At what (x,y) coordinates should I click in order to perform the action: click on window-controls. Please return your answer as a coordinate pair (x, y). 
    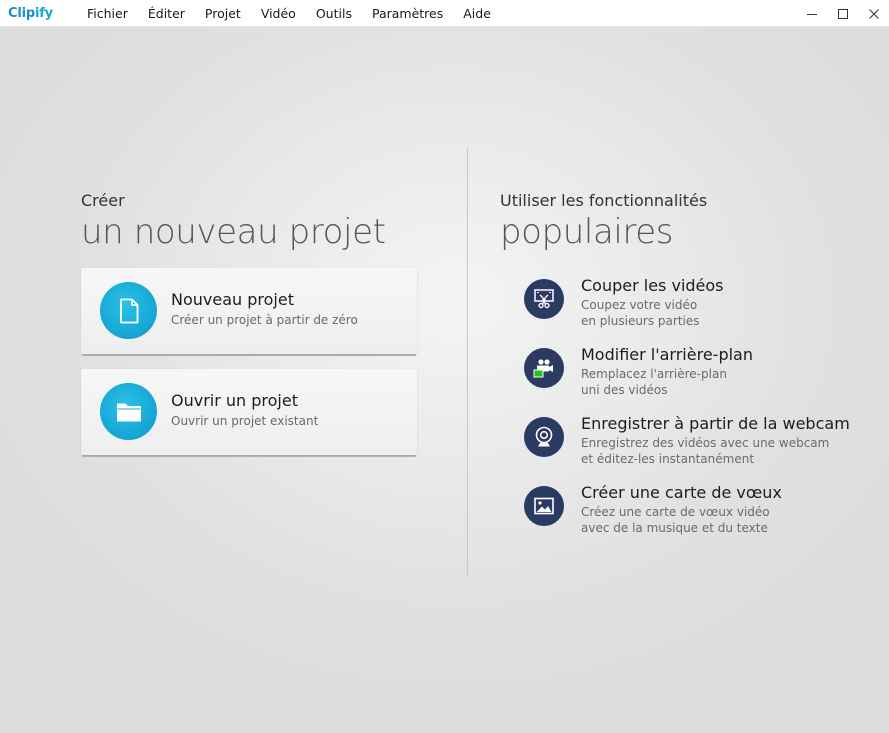
    Looking at the image, I should click on (842, 13).